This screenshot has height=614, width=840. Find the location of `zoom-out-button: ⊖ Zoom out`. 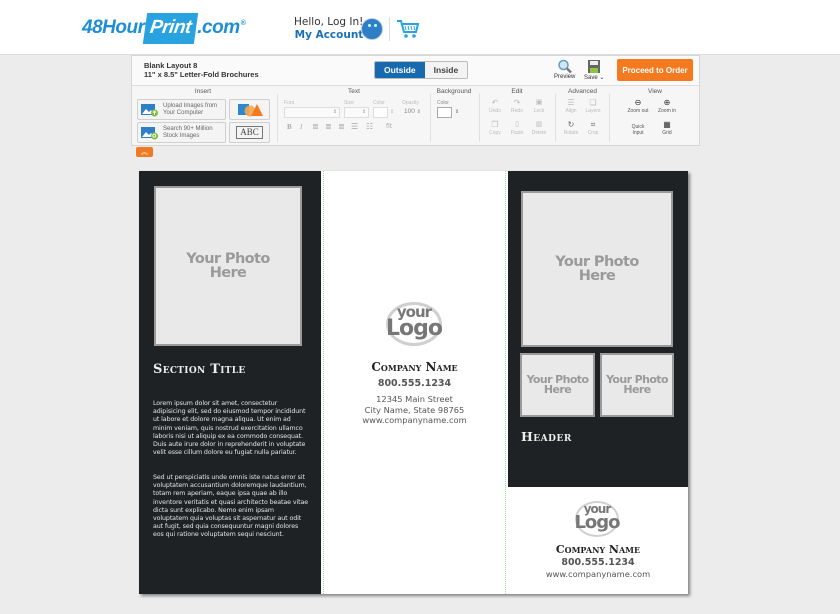

zoom-out-button: ⊖ Zoom out is located at coordinates (638, 106).